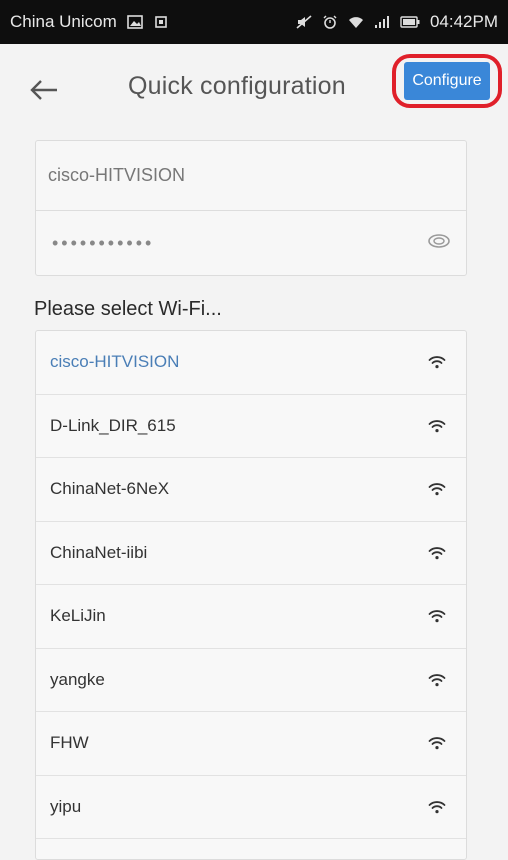 The image size is (508, 860). I want to click on wifi-list-item: D-Link_DIR_615, so click(251, 426).